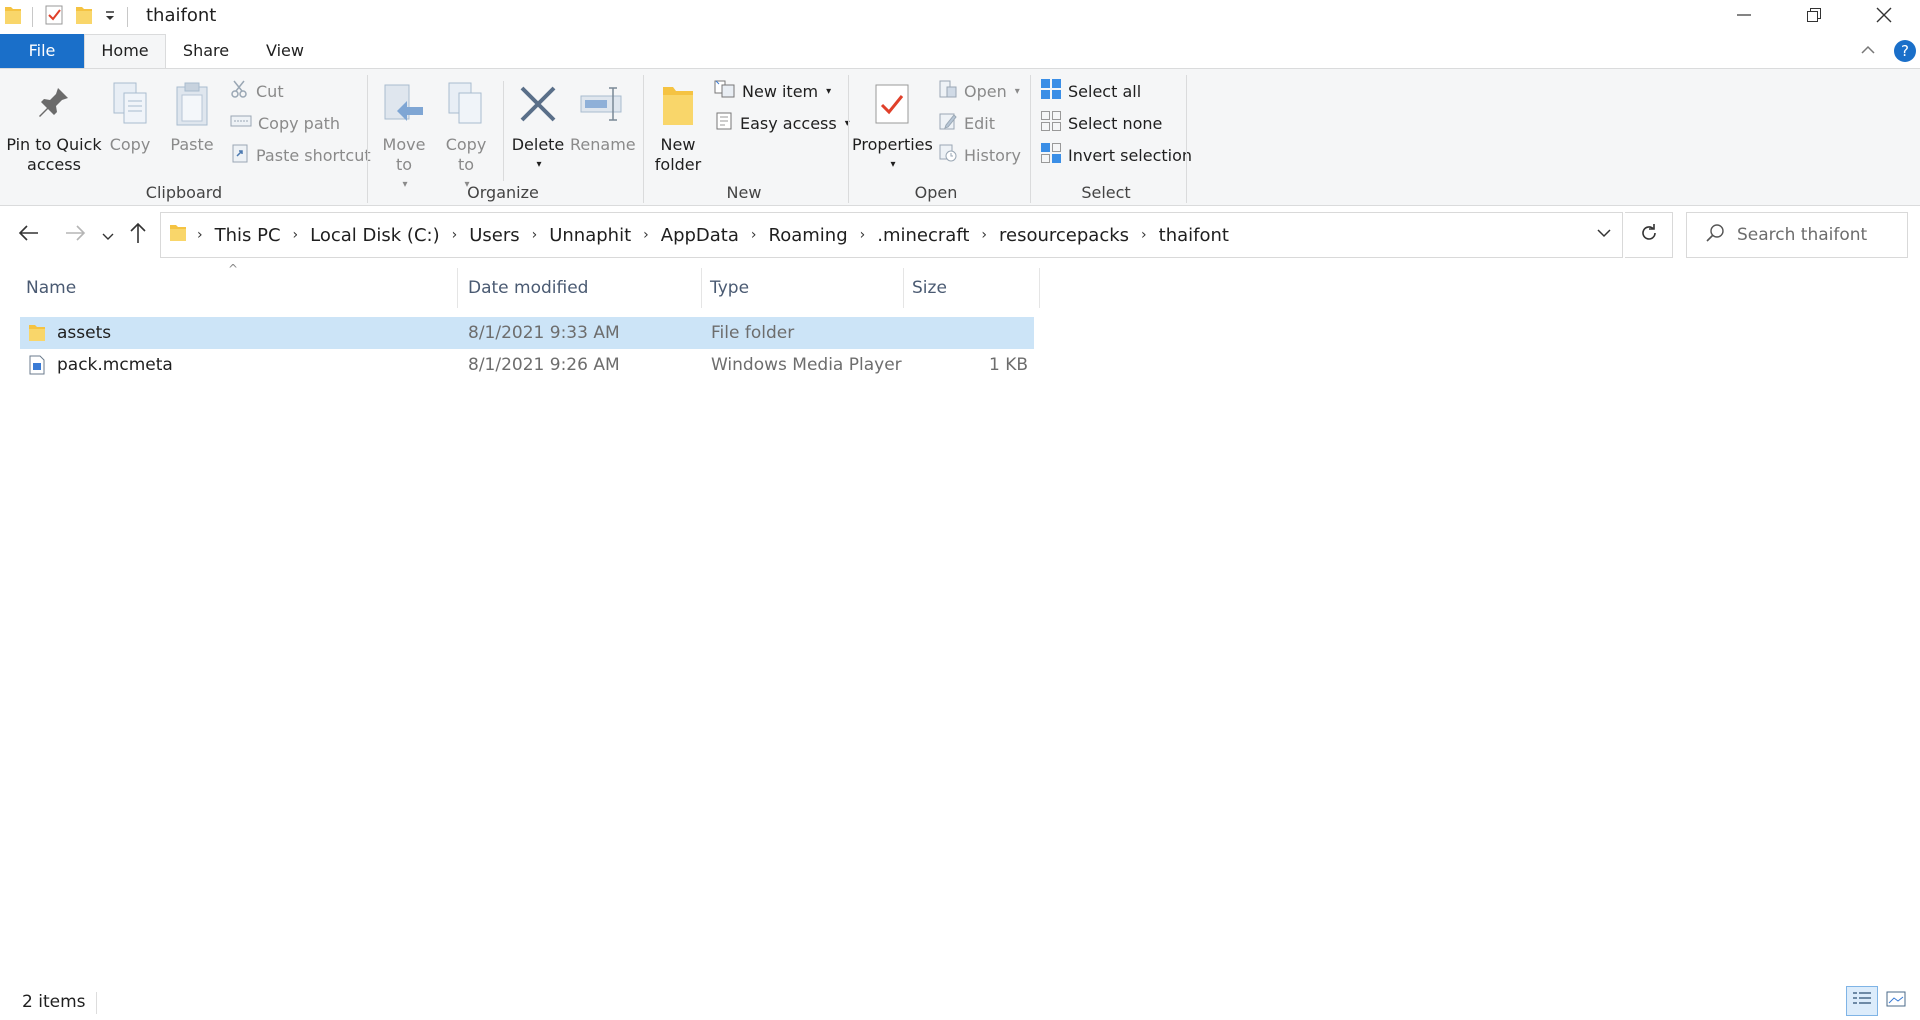 The height and width of the screenshot is (1020, 1920). Describe the element at coordinates (239, 288) in the screenshot. I see `column-header-name: Name` at that location.